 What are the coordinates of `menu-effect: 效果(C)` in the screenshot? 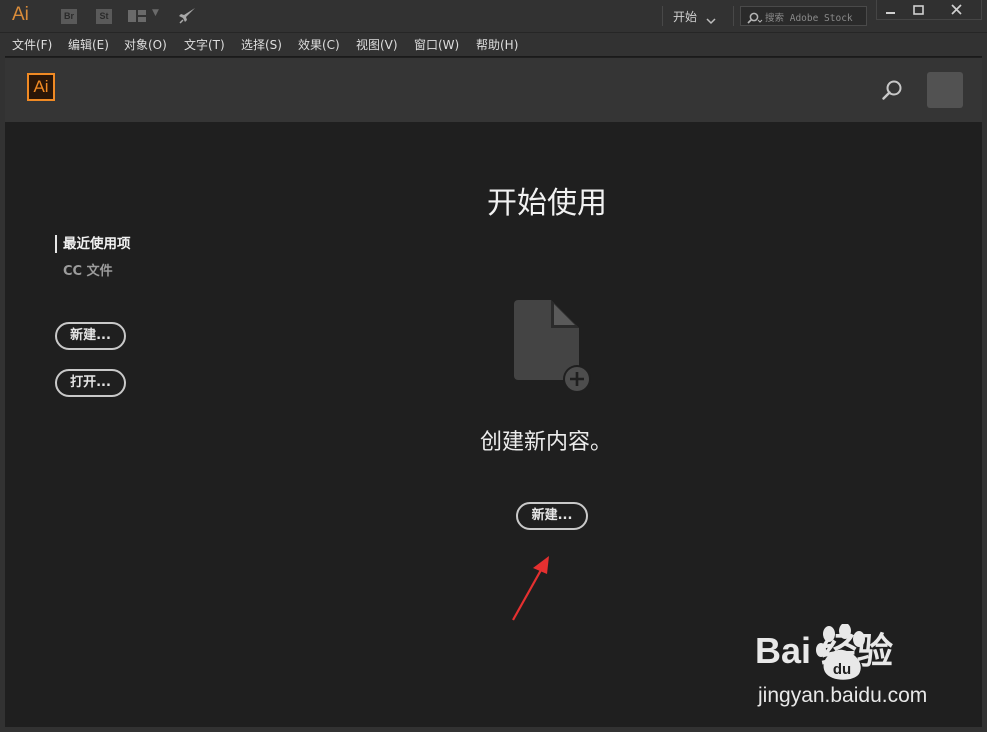 It's located at (319, 44).